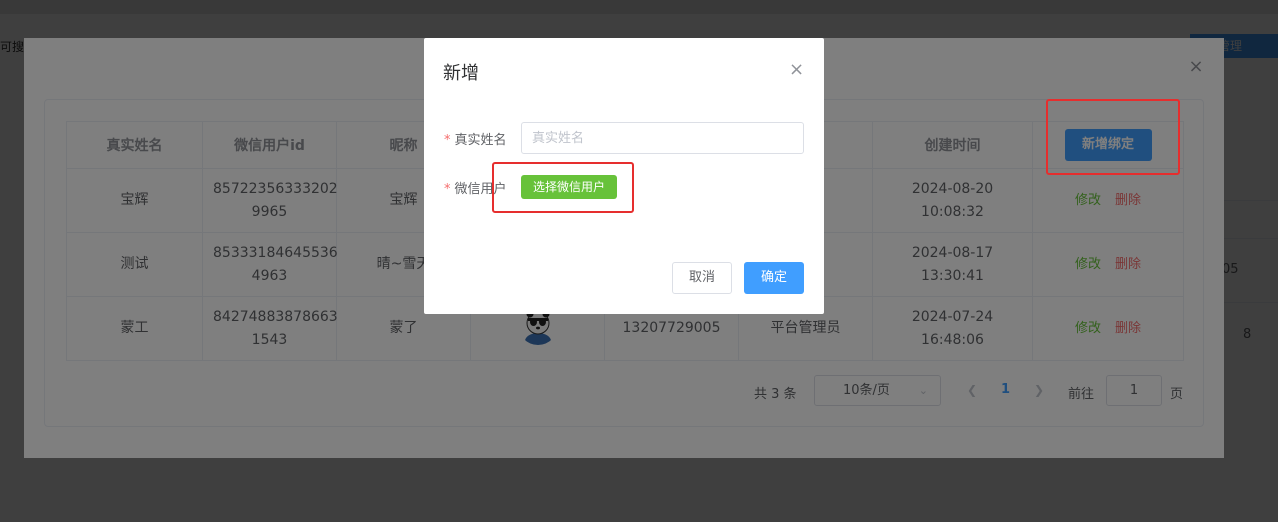 This screenshot has width=1278, height=522. Describe the element at coordinates (461, 73) in the screenshot. I see `dialog-title: 新增` at that location.